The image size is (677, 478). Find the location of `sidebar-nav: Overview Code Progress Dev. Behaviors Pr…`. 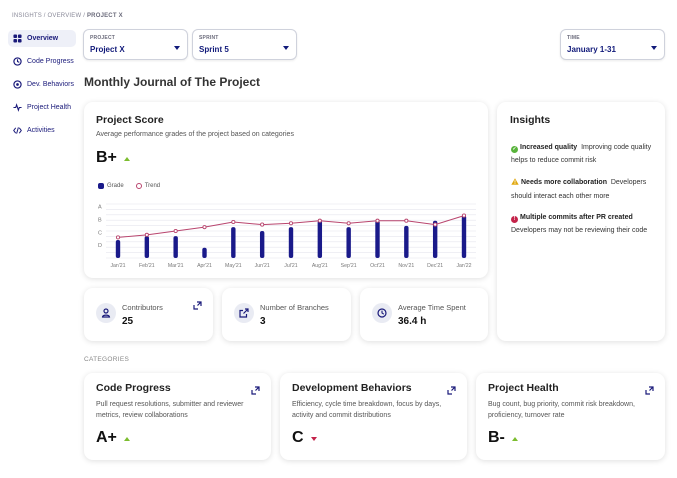

sidebar-nav: Overview Code Progress Dev. Behaviors Pr… is located at coordinates (42, 87).